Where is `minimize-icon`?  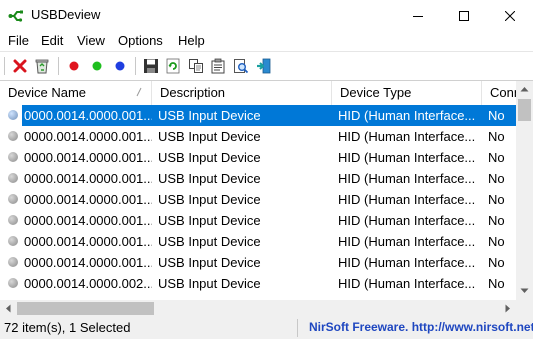 minimize-icon is located at coordinates (418, 16).